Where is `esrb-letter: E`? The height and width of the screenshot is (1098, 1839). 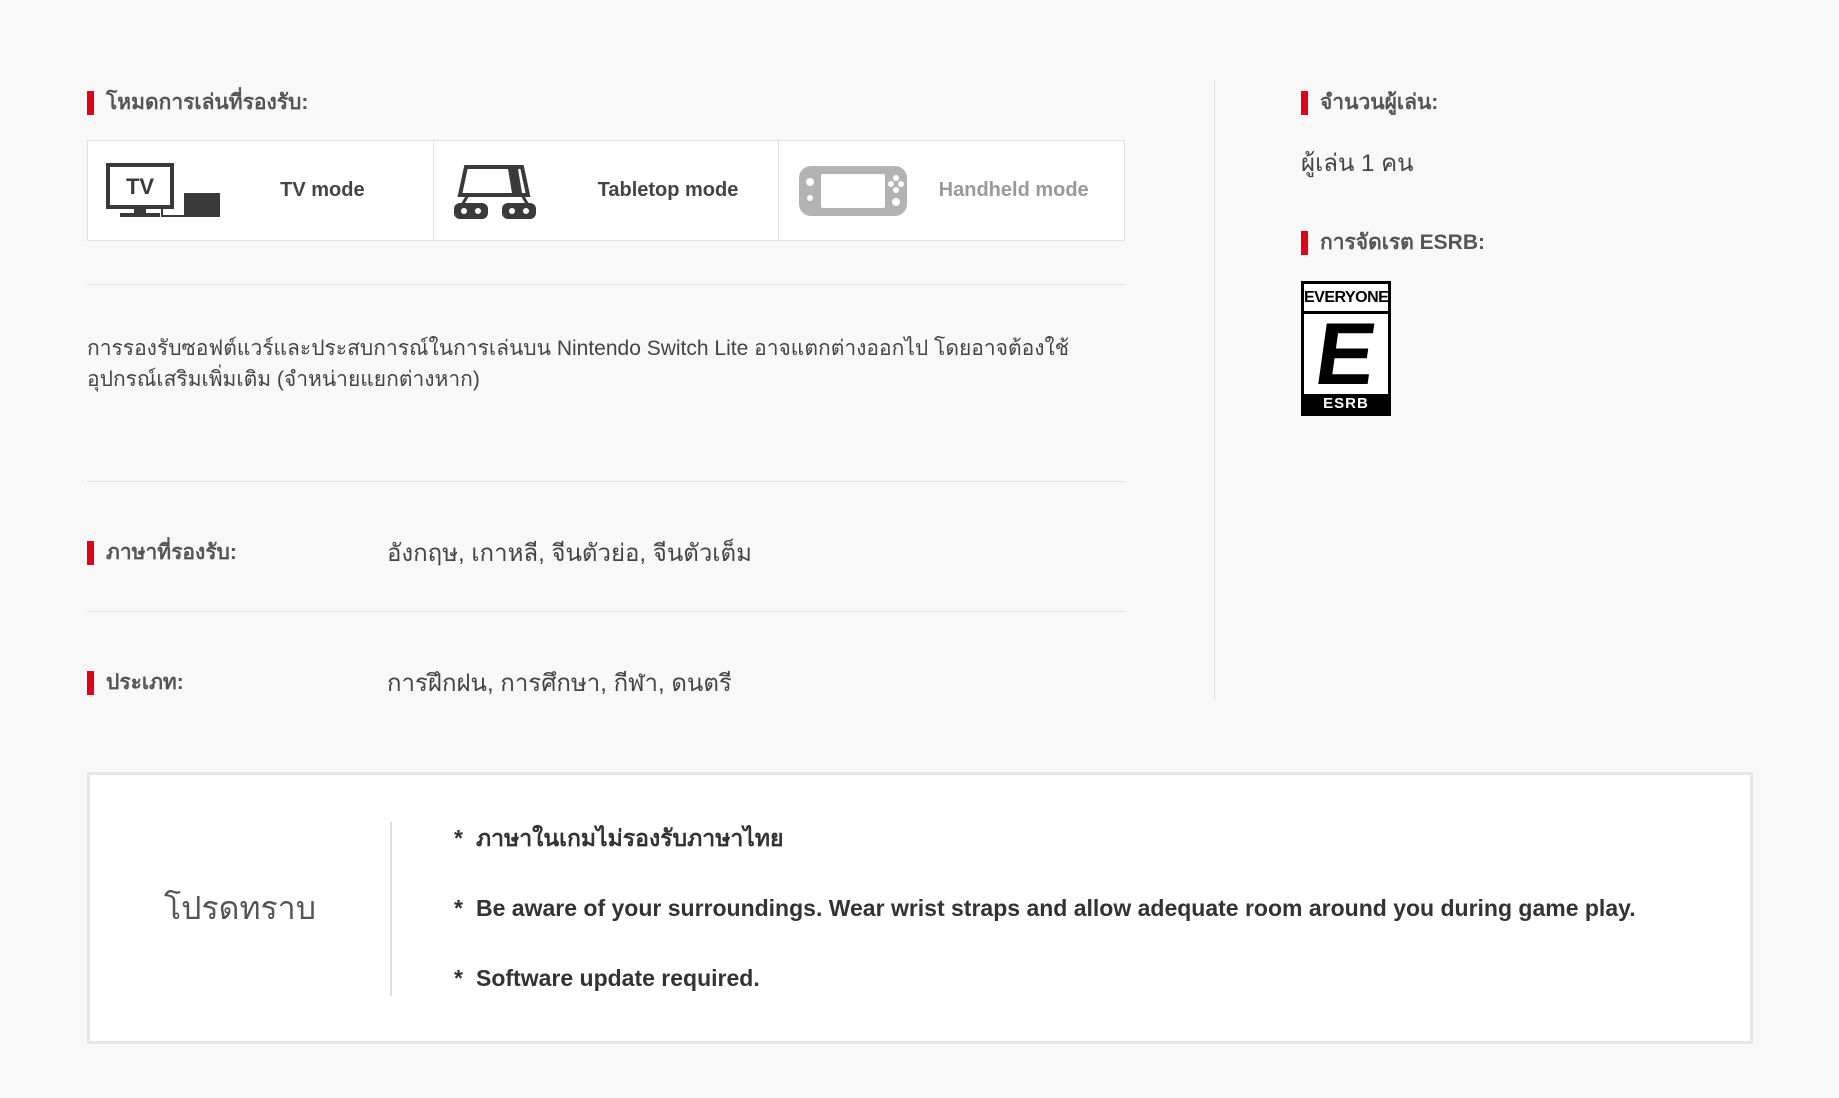
esrb-letter: E is located at coordinates (1346, 354).